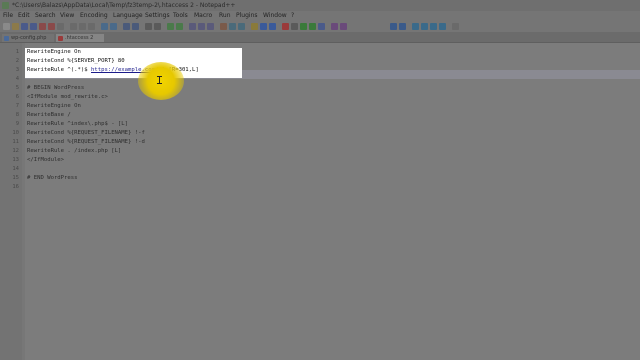  What do you see at coordinates (91, 26) in the screenshot?
I see `paste-icon` at bounding box center [91, 26].